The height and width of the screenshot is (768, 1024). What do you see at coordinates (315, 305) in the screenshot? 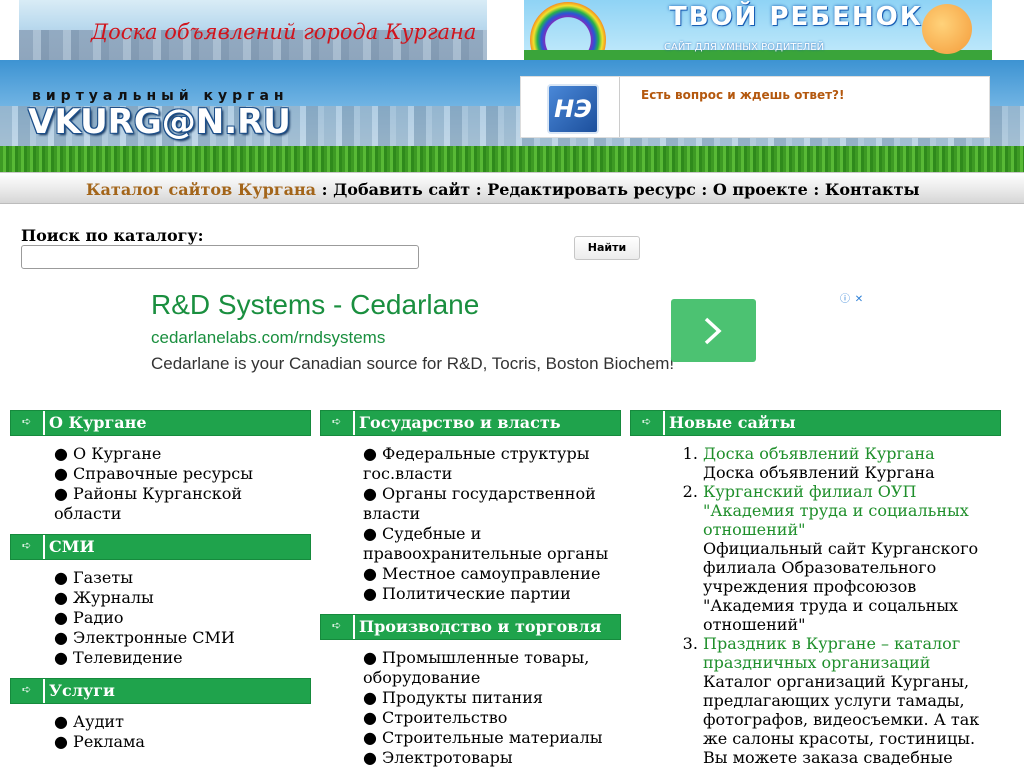
I see `ad-title: R&D Systems - Cedarlane` at bounding box center [315, 305].